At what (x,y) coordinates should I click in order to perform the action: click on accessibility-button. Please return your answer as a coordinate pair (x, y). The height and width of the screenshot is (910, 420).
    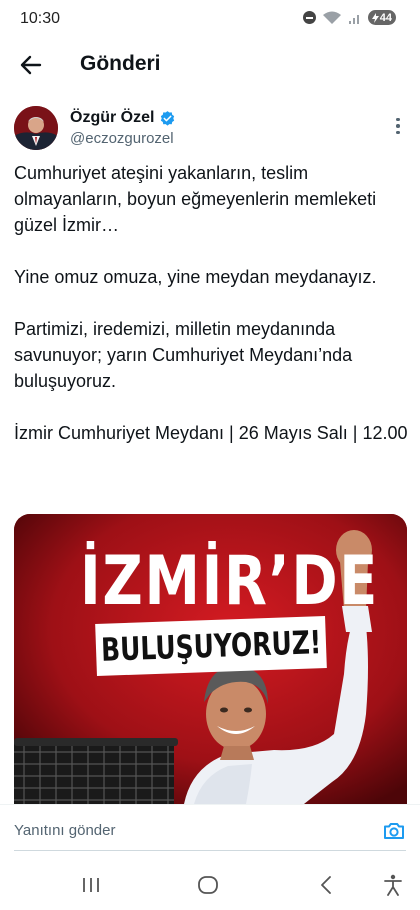
    Looking at the image, I should click on (393, 885).